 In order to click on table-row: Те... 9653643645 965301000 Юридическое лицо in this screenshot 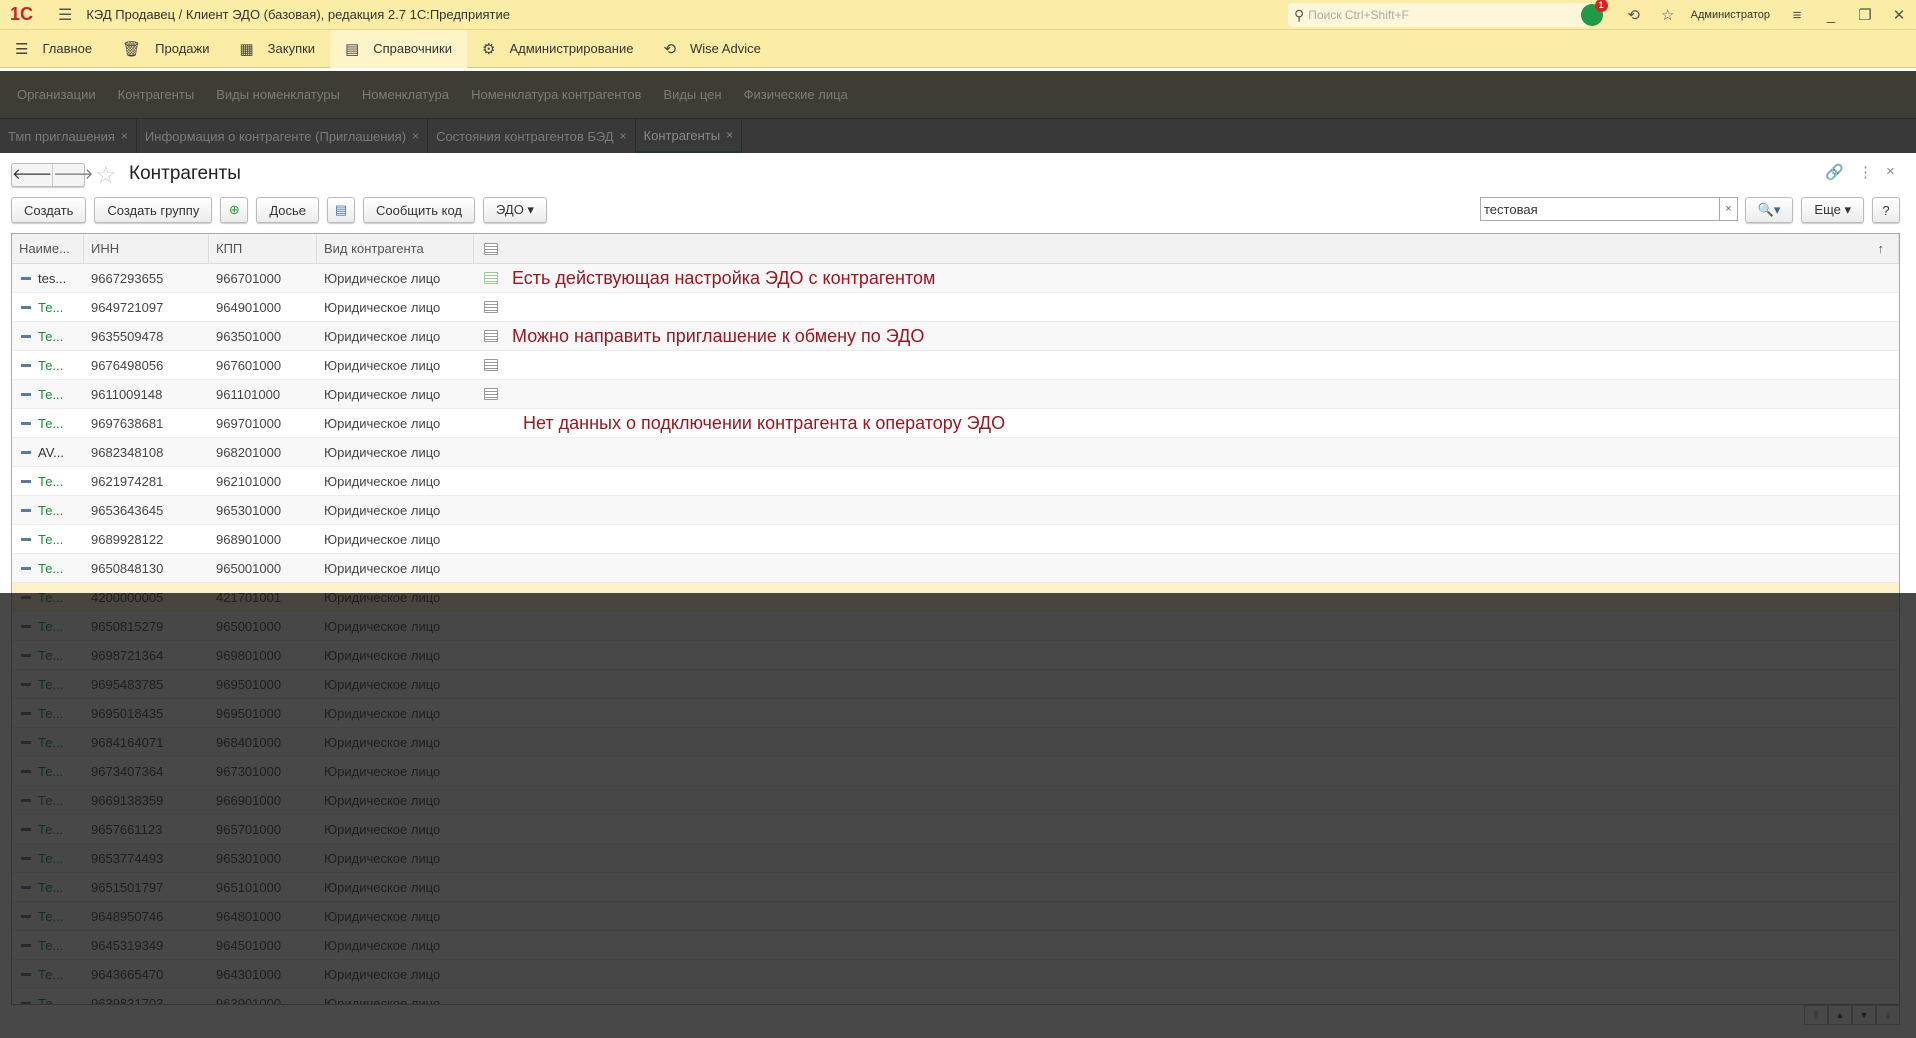, I will do `click(955, 510)`.